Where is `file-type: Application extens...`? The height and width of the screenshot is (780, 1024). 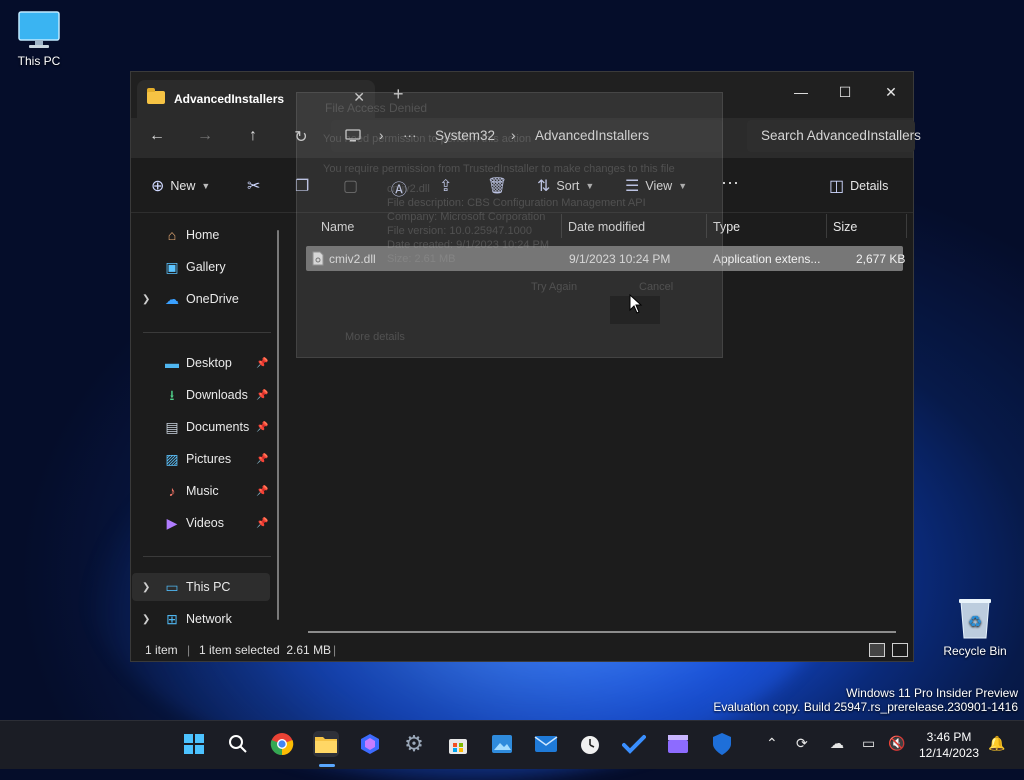
file-type: Application extens... is located at coordinates (767, 259).